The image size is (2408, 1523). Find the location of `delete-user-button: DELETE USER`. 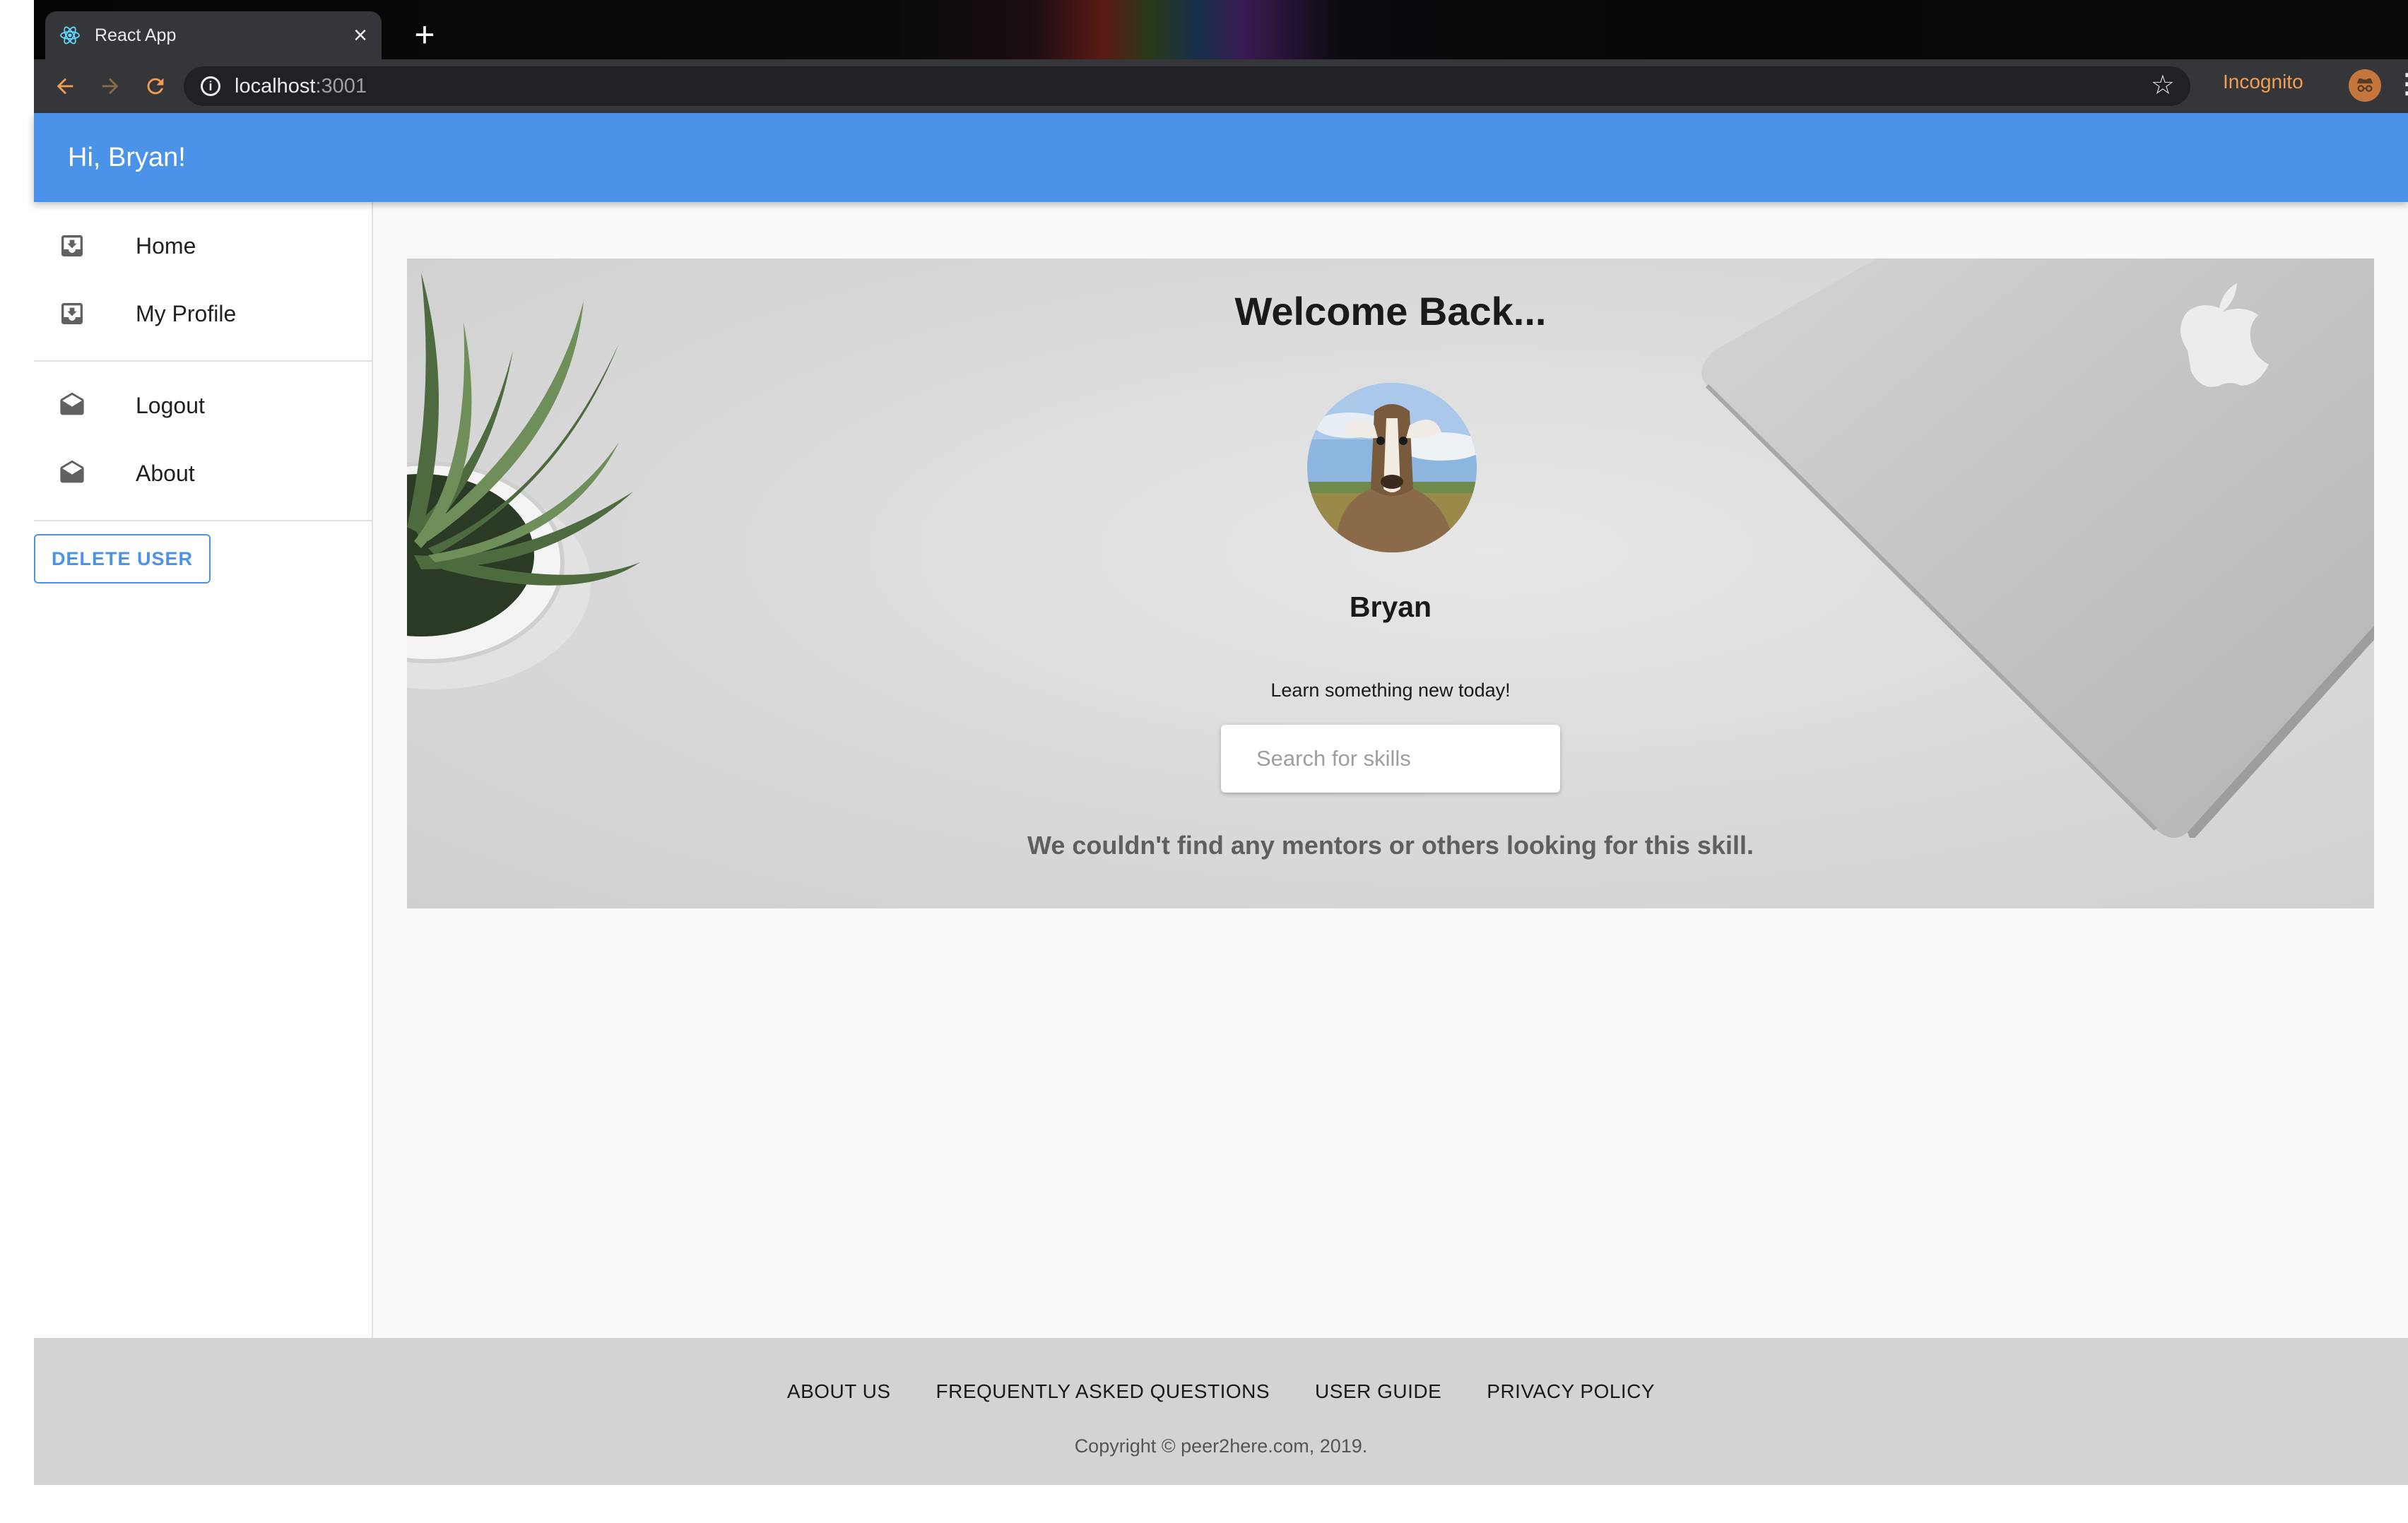

delete-user-button: DELETE USER is located at coordinates (122, 558).